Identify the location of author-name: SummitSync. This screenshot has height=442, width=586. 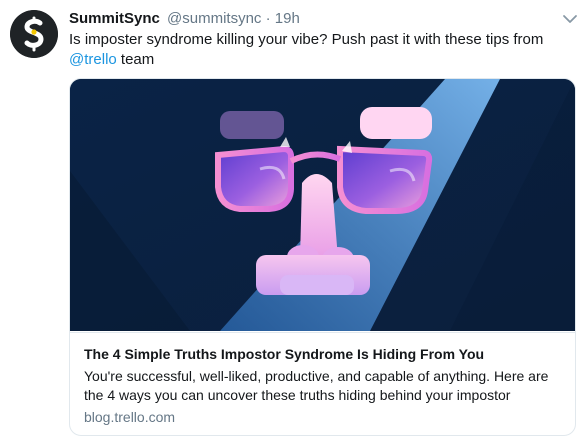
(114, 18).